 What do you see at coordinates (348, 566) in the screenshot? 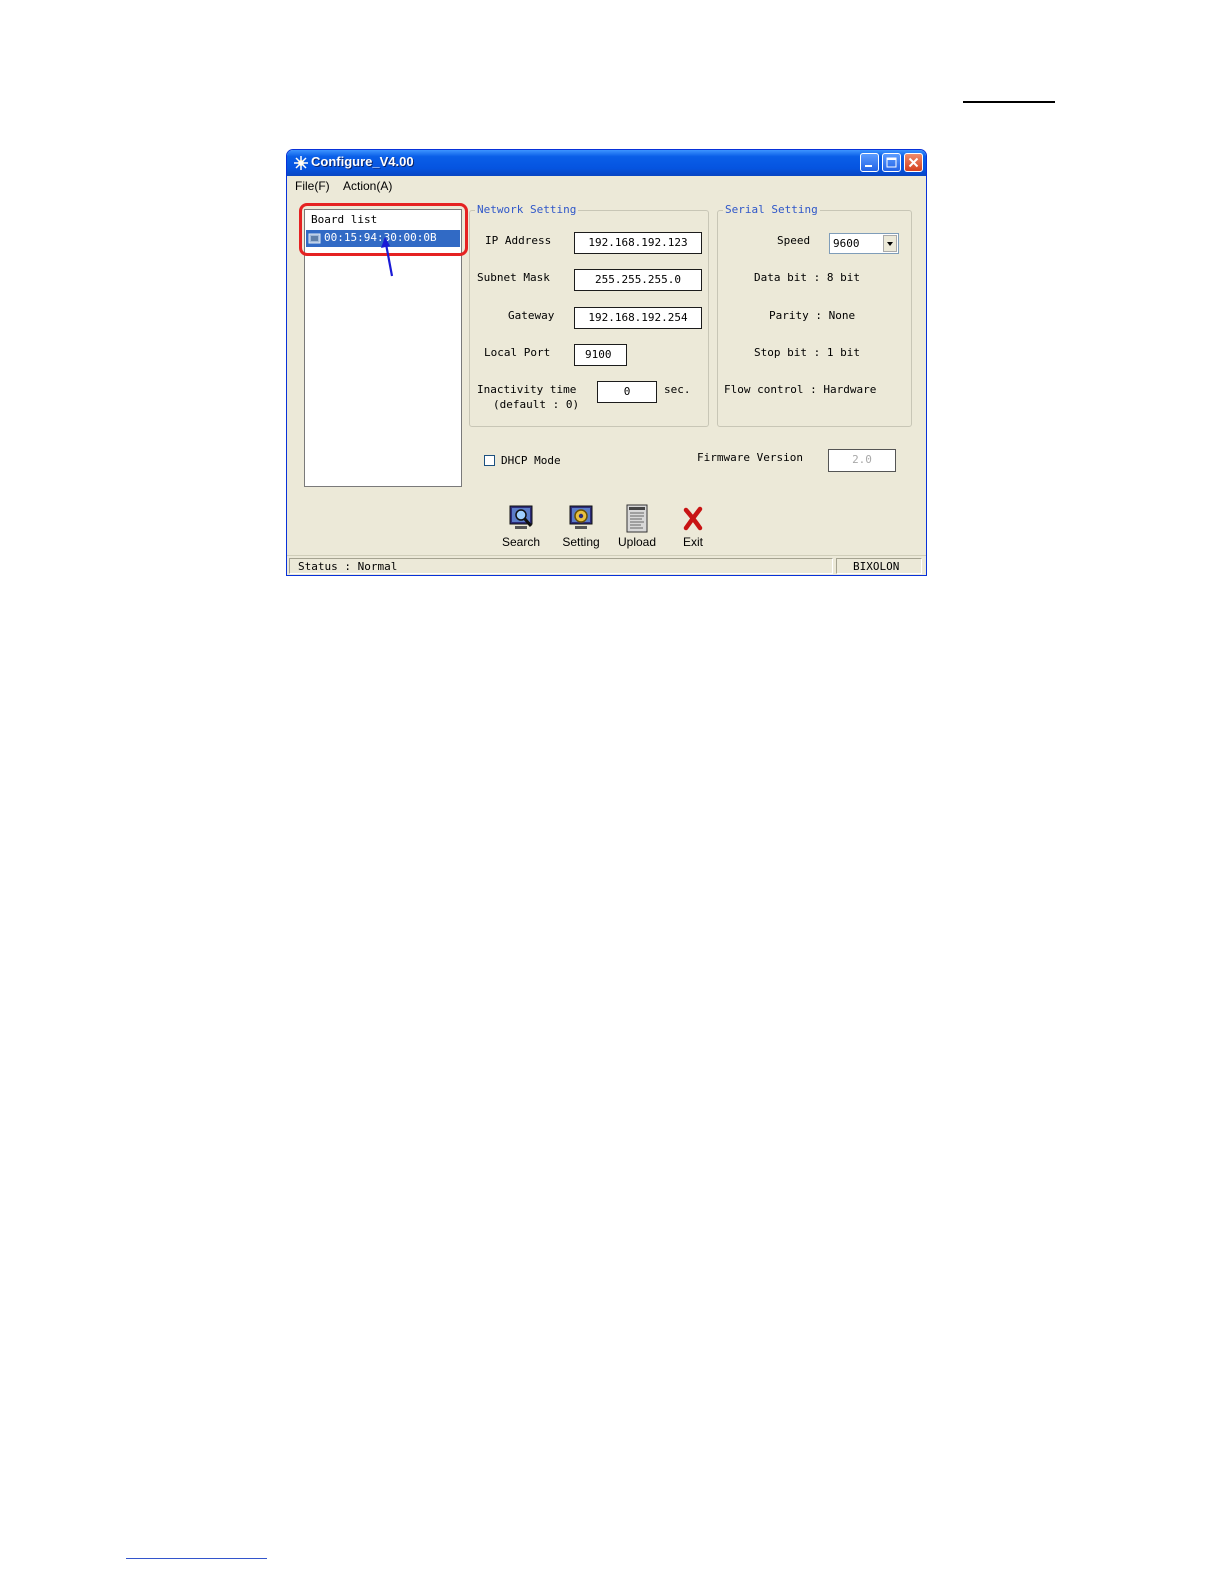
I see `status-text: Status : Normal` at bounding box center [348, 566].